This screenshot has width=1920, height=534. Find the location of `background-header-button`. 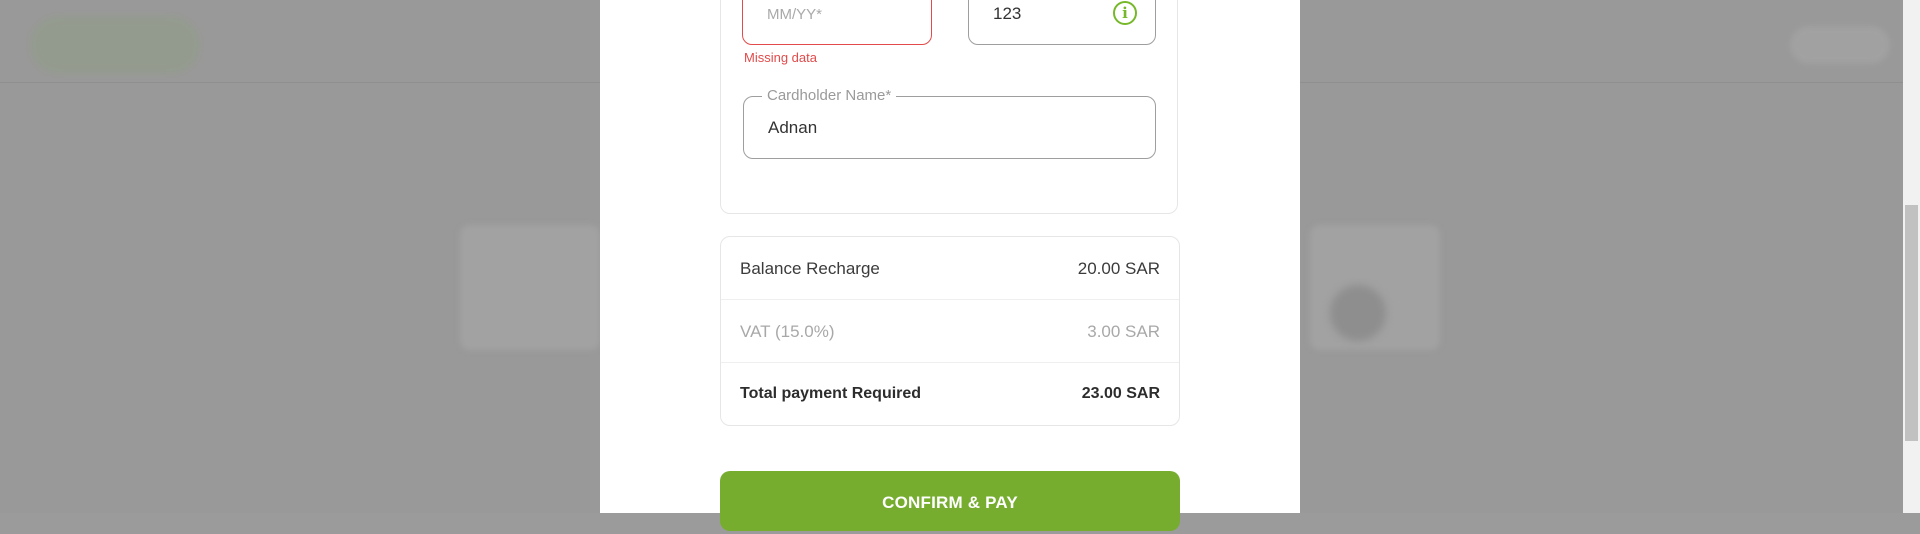

background-header-button is located at coordinates (1840, 45).